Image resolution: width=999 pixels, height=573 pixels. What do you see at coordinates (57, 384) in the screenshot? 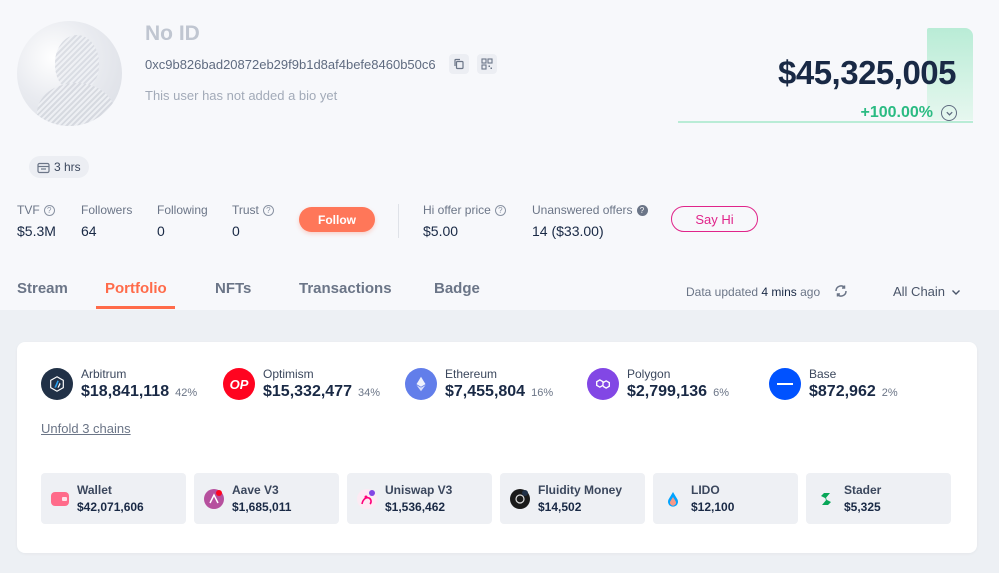
I see `arbitrum-icon` at bounding box center [57, 384].